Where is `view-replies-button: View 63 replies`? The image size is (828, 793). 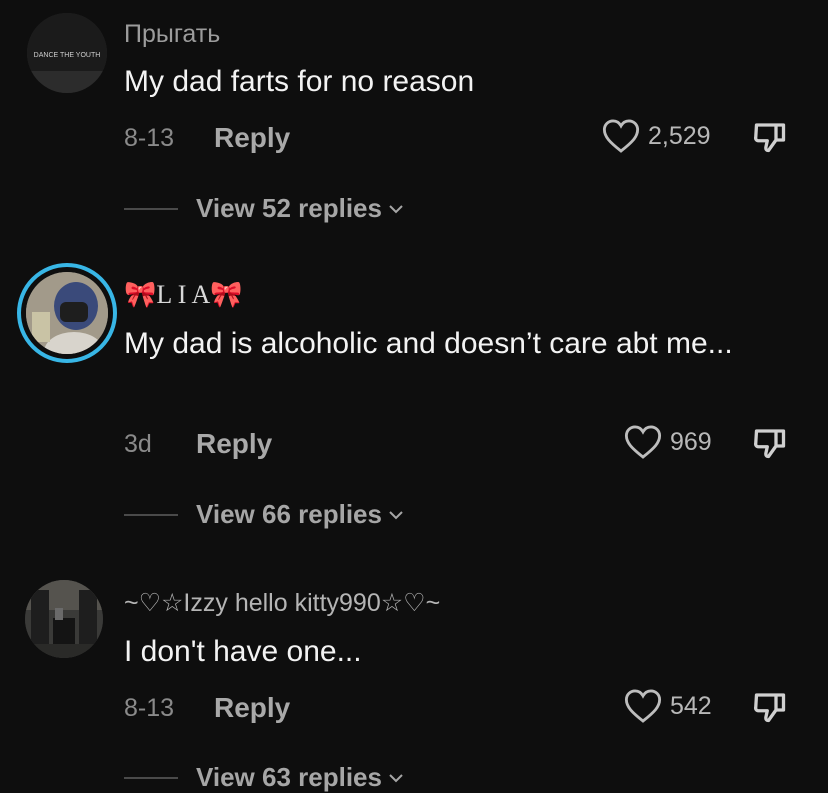 view-replies-button: View 63 replies is located at coordinates (264, 777).